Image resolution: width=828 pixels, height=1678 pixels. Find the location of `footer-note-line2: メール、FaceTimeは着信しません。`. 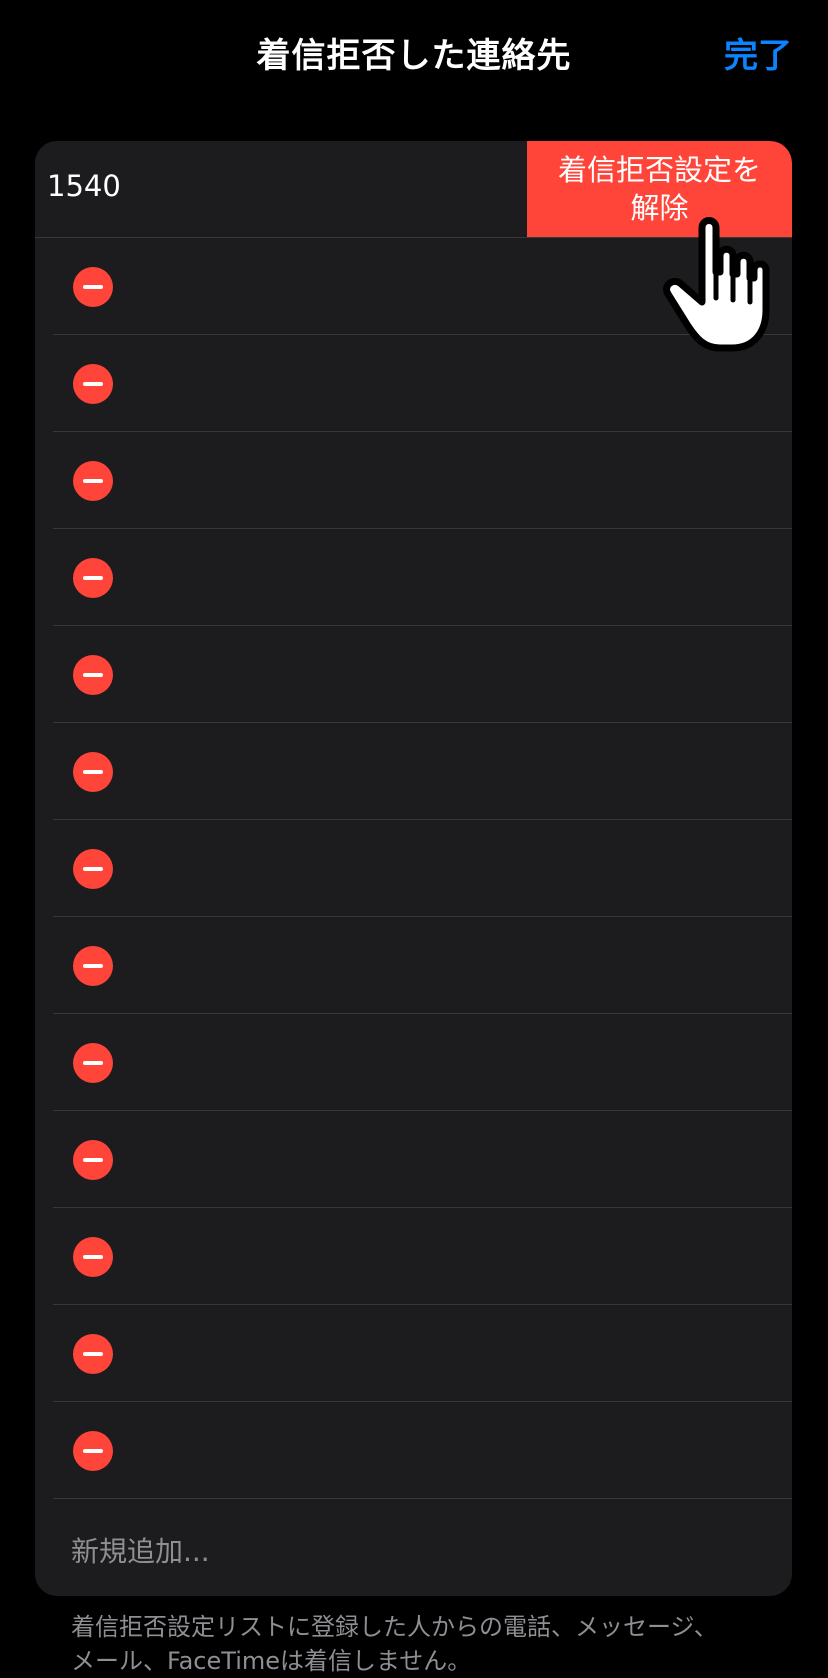

footer-note-line2: メール、FaceTimeは着信しません。 is located at coordinates (271, 1661).